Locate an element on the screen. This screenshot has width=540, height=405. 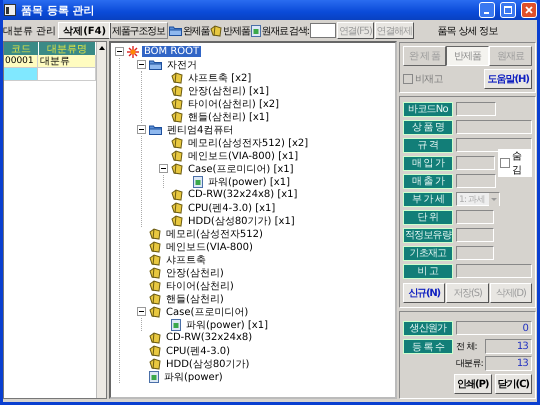
maximize-icon is located at coordinates (508, 10).